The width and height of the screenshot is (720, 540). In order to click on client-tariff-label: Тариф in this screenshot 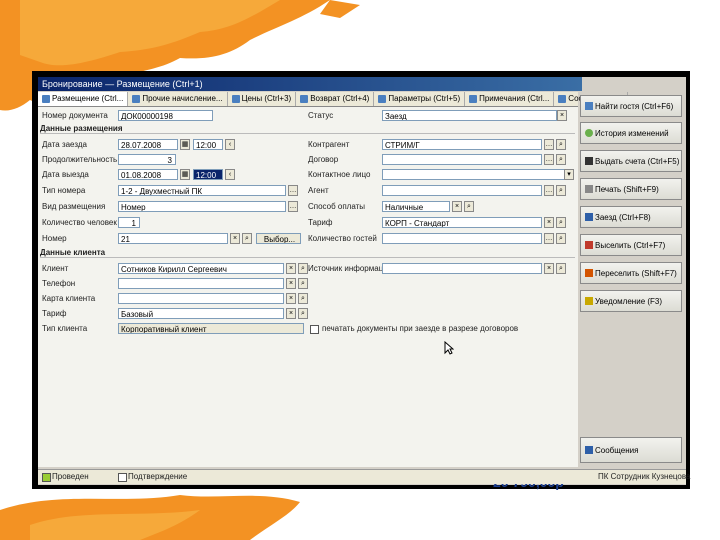, I will do `click(54, 313)`.